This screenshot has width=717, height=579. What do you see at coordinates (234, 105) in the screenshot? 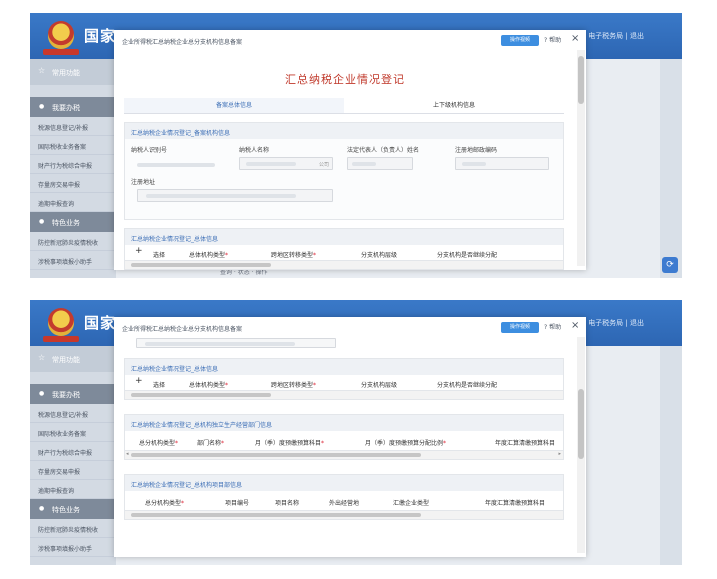
I see `tab-record-summary: 备案总体信息` at bounding box center [234, 105].